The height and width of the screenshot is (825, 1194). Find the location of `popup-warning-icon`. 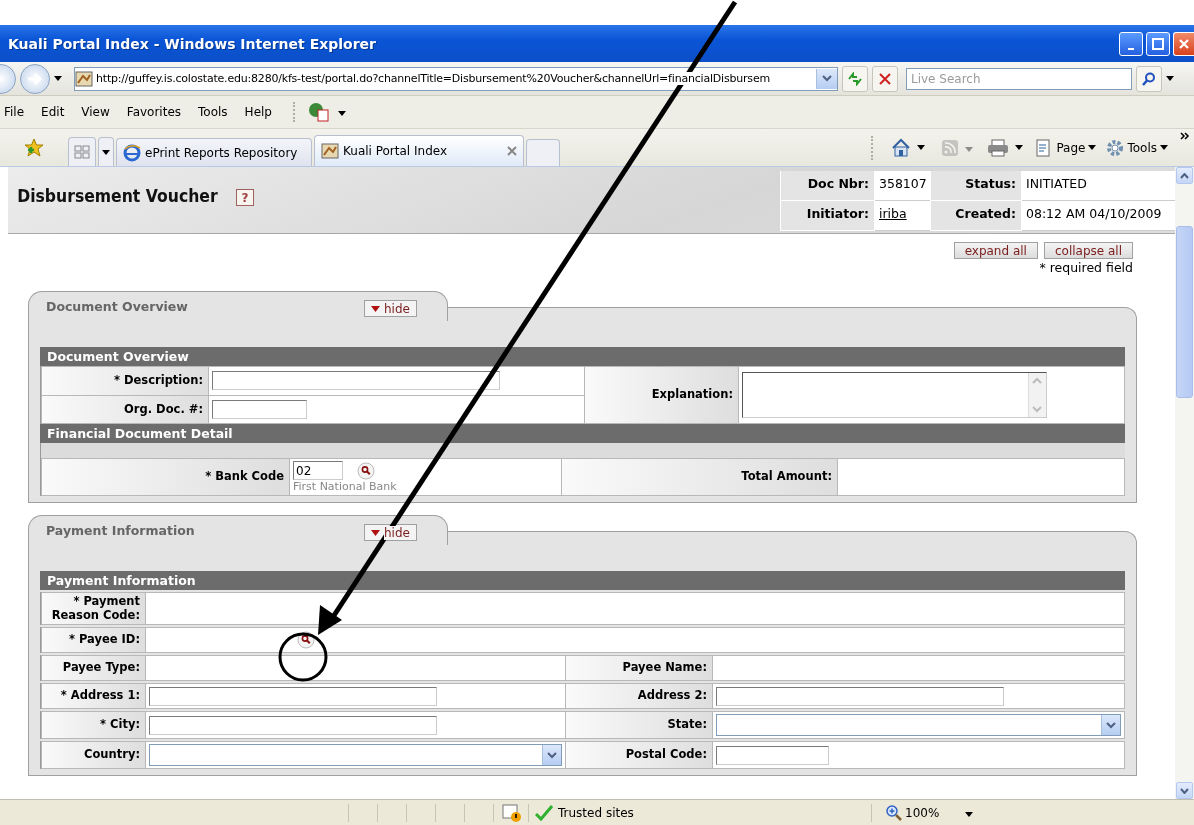

popup-warning-icon is located at coordinates (512, 812).